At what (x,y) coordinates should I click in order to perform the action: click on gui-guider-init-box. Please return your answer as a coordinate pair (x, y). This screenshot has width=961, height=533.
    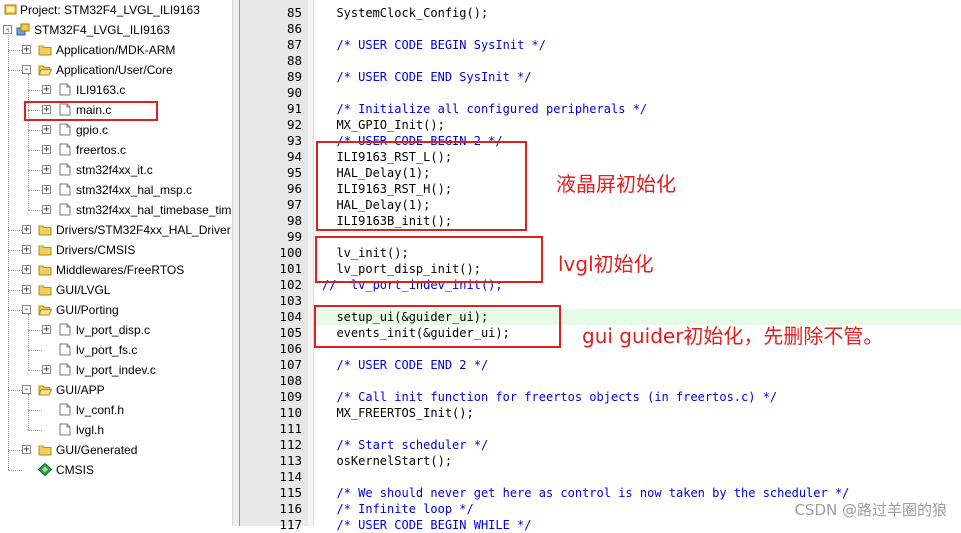
    Looking at the image, I should click on (437, 326).